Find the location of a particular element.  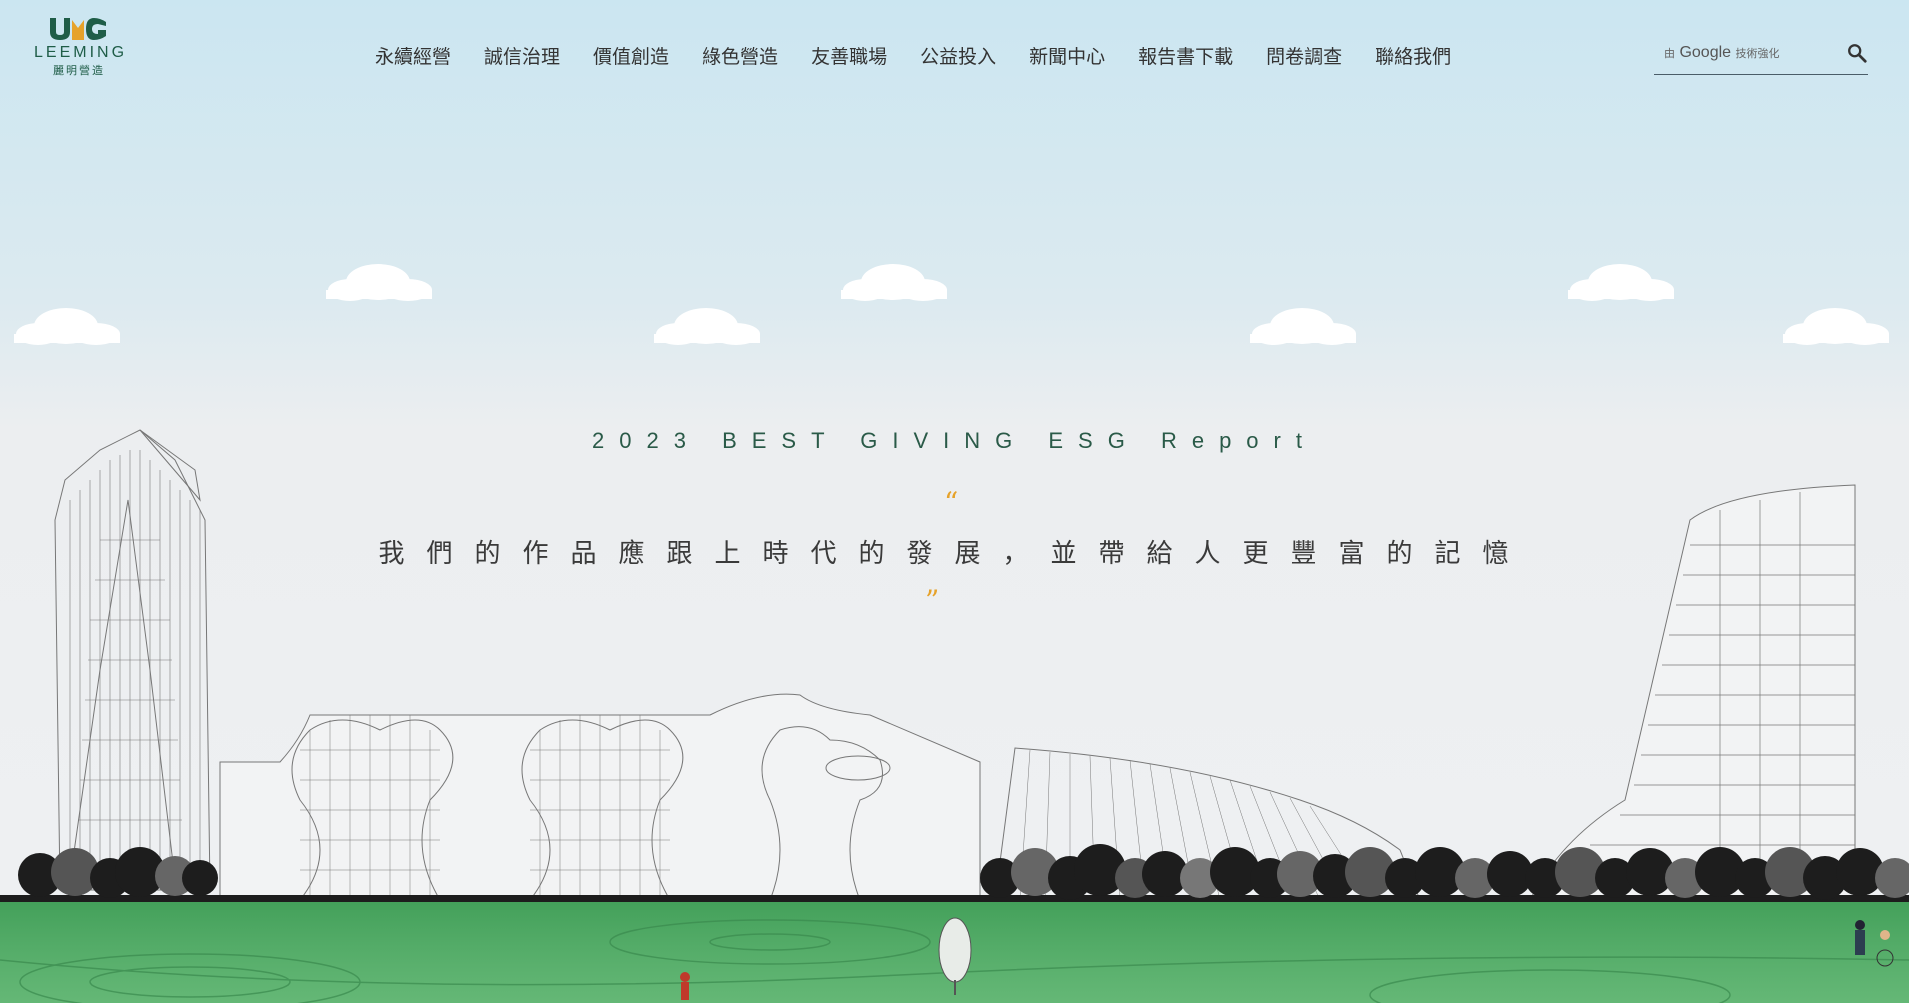

report-headline: 2023 BEST GIVING ESG Report is located at coordinates (954, 440).